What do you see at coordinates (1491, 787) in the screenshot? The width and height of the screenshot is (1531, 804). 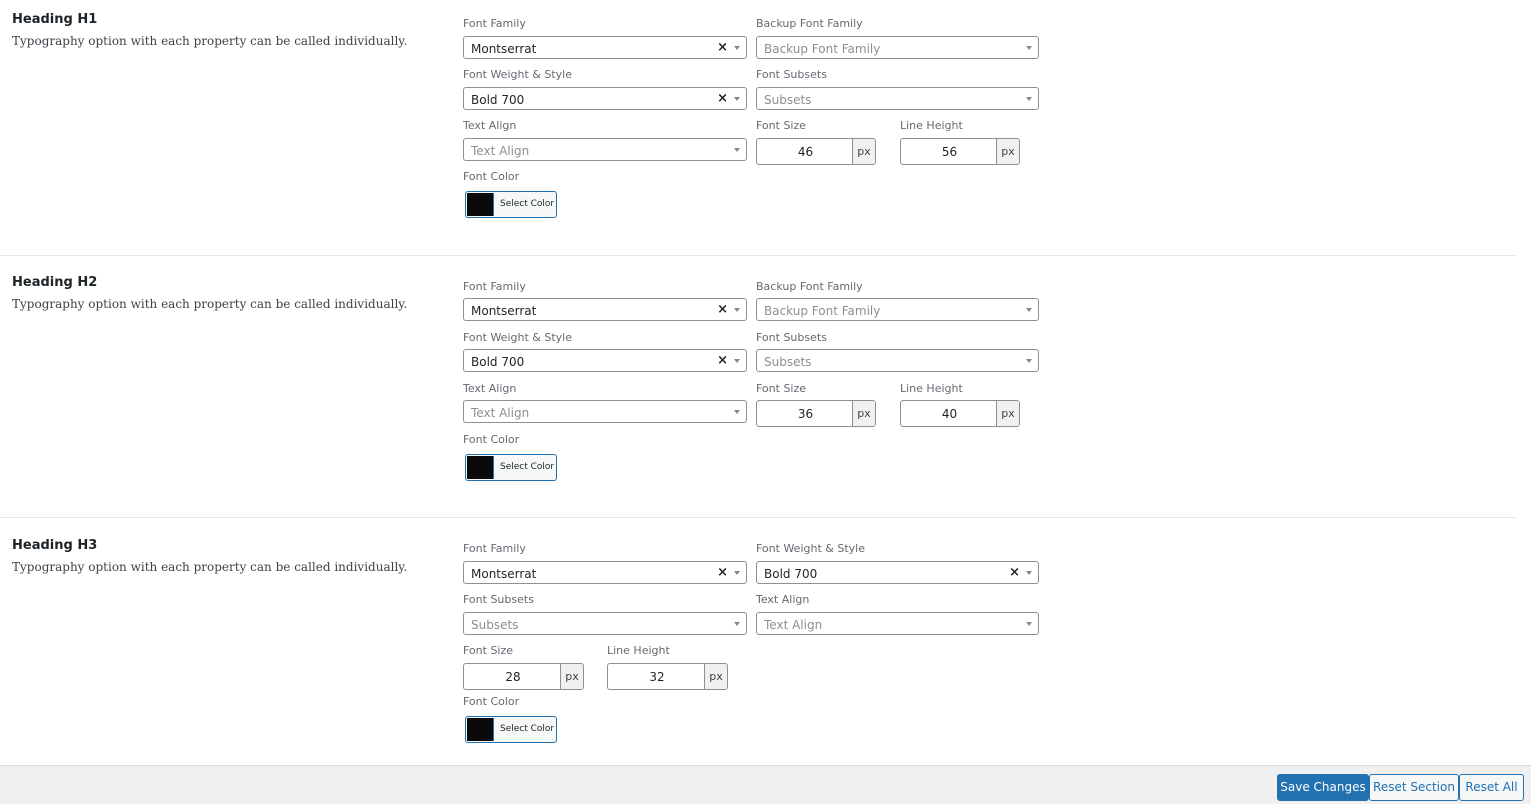 I see `reset-all-button: Reset All` at bounding box center [1491, 787].